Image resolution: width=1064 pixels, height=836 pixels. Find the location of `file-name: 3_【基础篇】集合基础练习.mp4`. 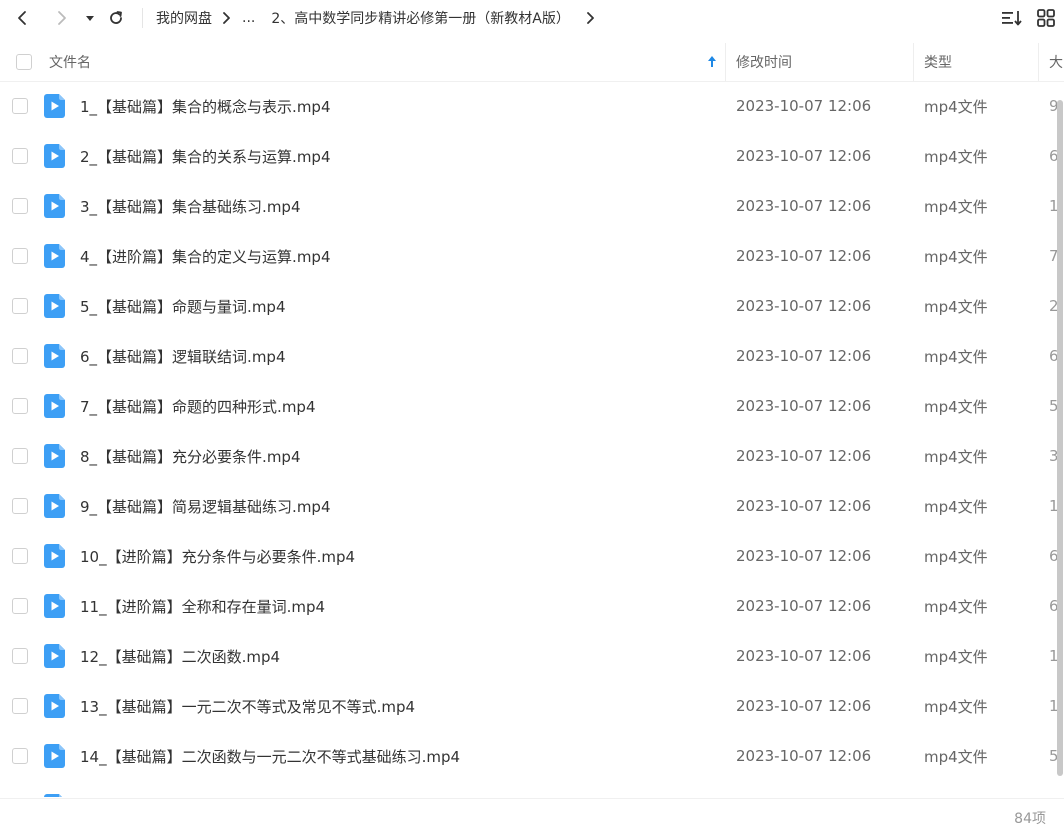

file-name: 3_【基础篇】集合基础练习.mp4 is located at coordinates (190, 206).